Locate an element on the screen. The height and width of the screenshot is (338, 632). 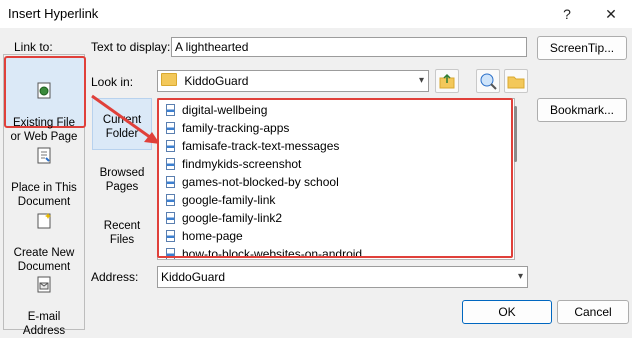
browse-browsed-pages: Browsed Pages is located at coordinates (122, 180).